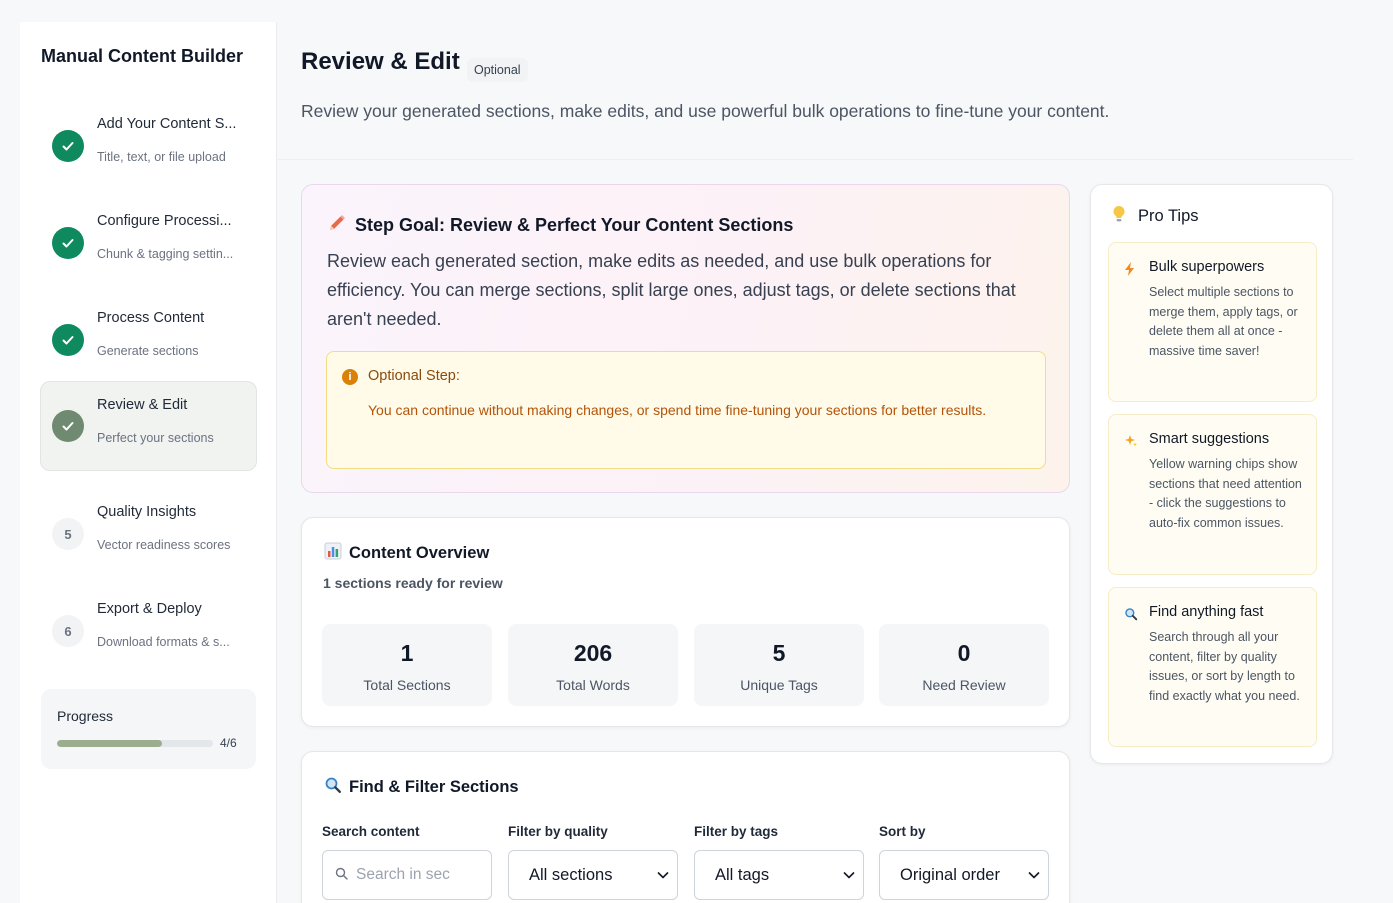 This screenshot has width=1393, height=903. What do you see at coordinates (151, 318) in the screenshot?
I see `step-title: Process Content` at bounding box center [151, 318].